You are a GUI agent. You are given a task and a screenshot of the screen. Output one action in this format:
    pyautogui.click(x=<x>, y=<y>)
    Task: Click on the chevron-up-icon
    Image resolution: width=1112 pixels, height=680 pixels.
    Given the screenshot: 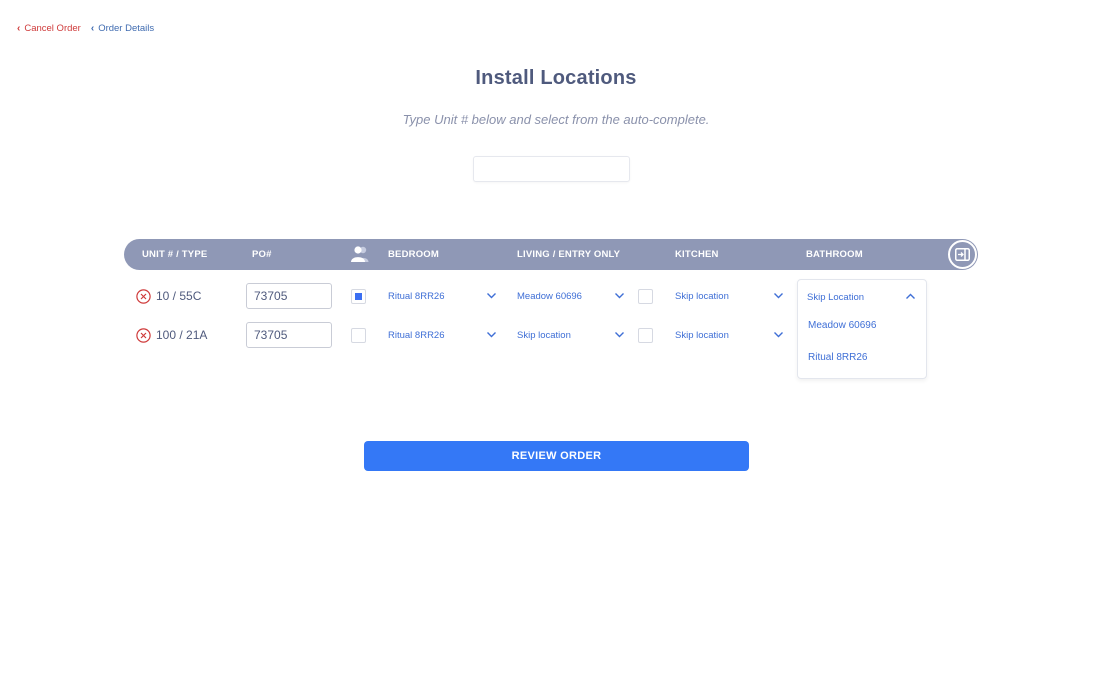 What is the action you would take?
    pyautogui.click(x=910, y=296)
    